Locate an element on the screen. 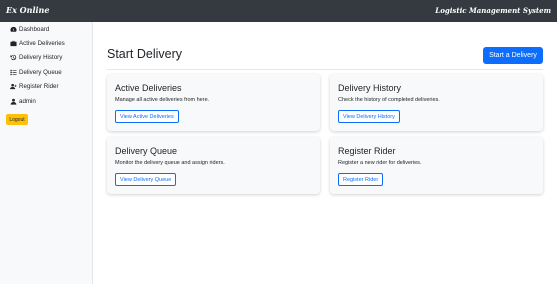 This screenshot has width=557, height=284. card-title: Delivery History is located at coordinates (370, 88).